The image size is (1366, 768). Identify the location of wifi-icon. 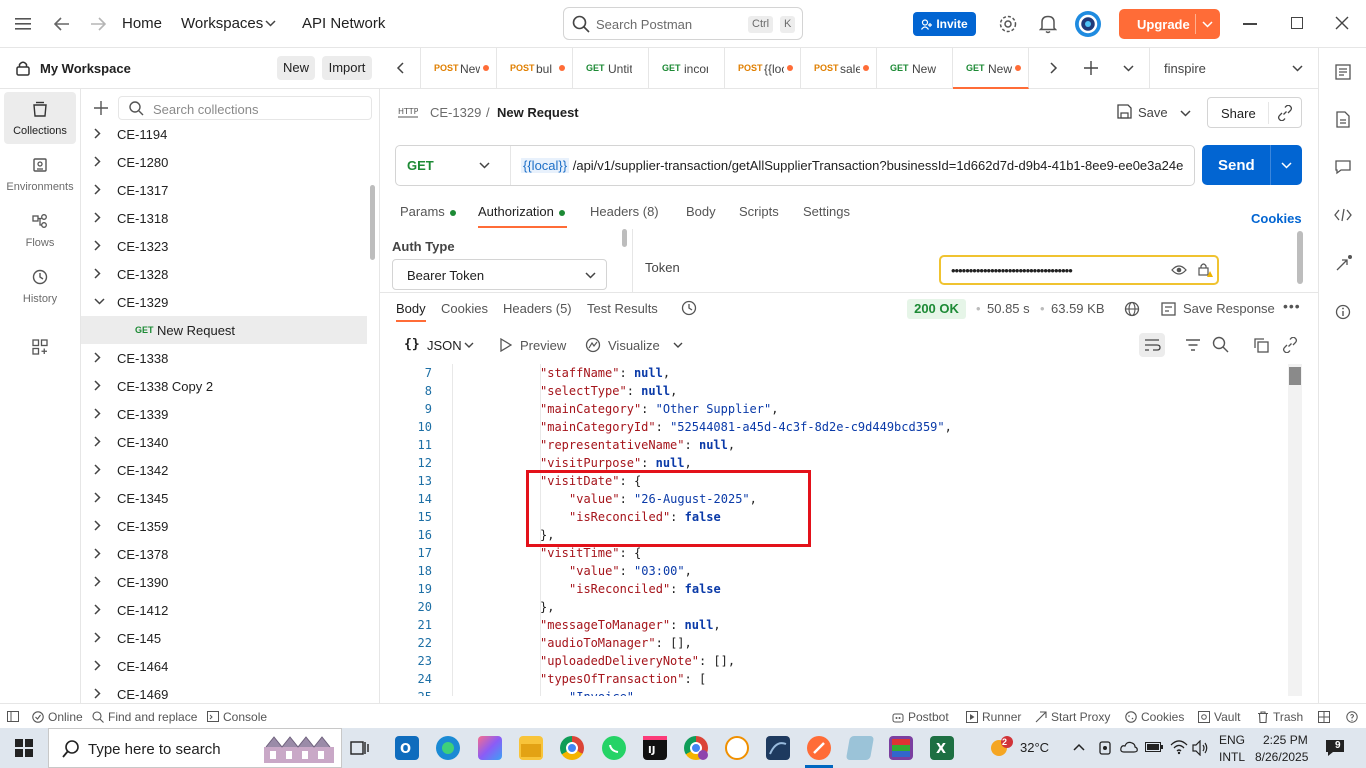
(1179, 747).